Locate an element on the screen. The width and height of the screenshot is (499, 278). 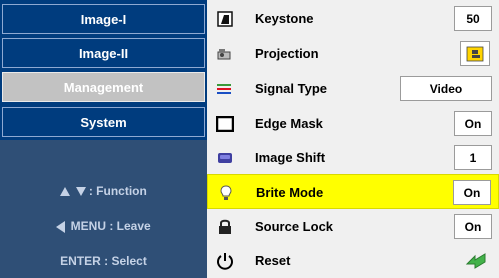
setting-row-signal-type: Signal Type Video is located at coordinates (353, 88).